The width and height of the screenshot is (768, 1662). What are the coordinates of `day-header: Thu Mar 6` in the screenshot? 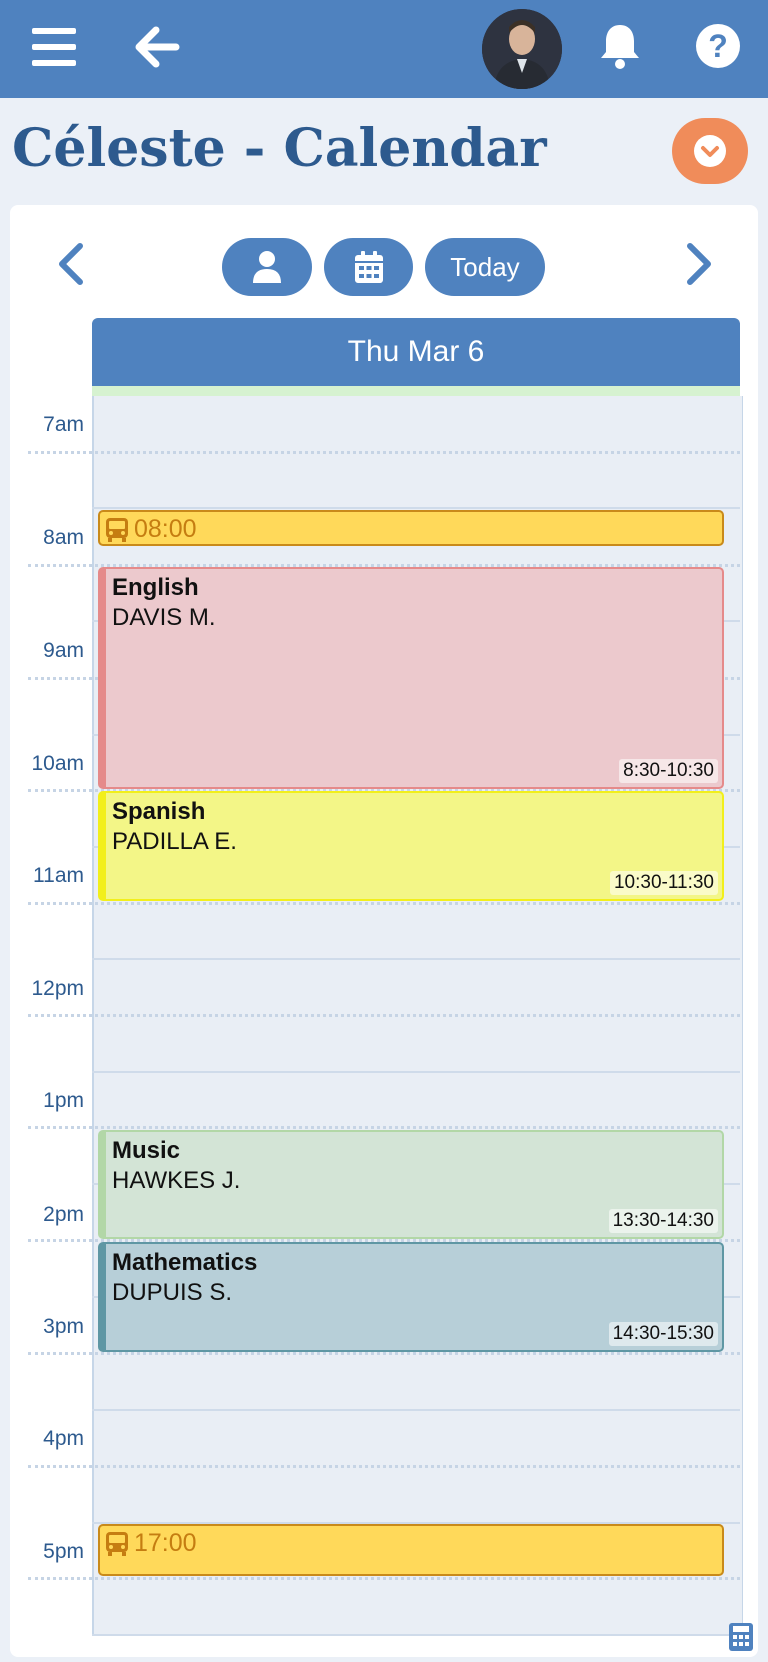 It's located at (416, 352).